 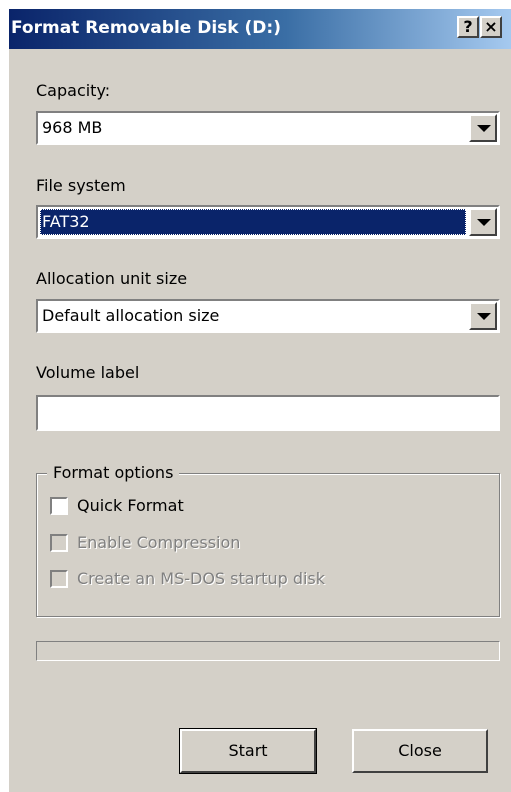 I want to click on enable-compression-label: Enable Compression, so click(x=159, y=542).